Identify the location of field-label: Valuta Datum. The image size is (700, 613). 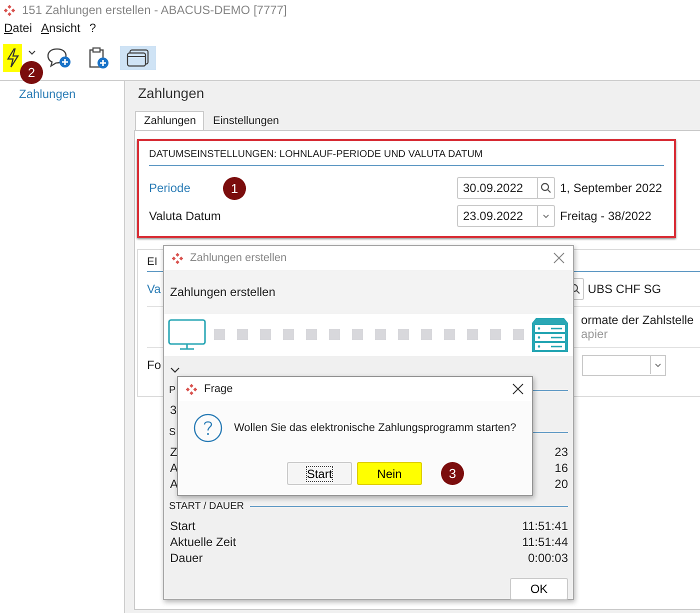
(185, 216).